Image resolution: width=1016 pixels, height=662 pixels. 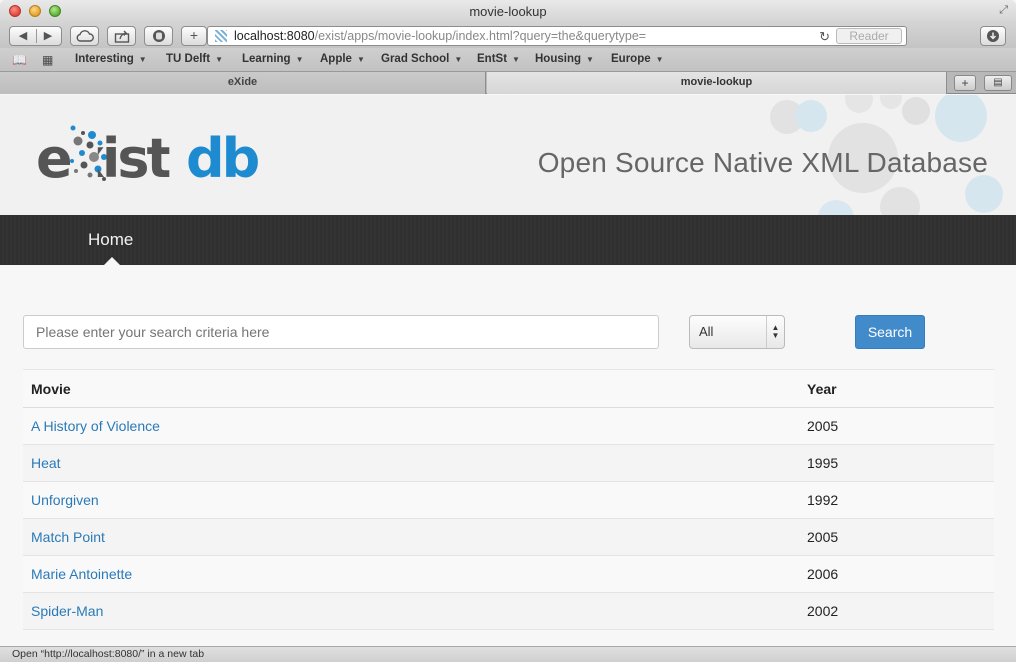 I want to click on share-icon, so click(x=121, y=36).